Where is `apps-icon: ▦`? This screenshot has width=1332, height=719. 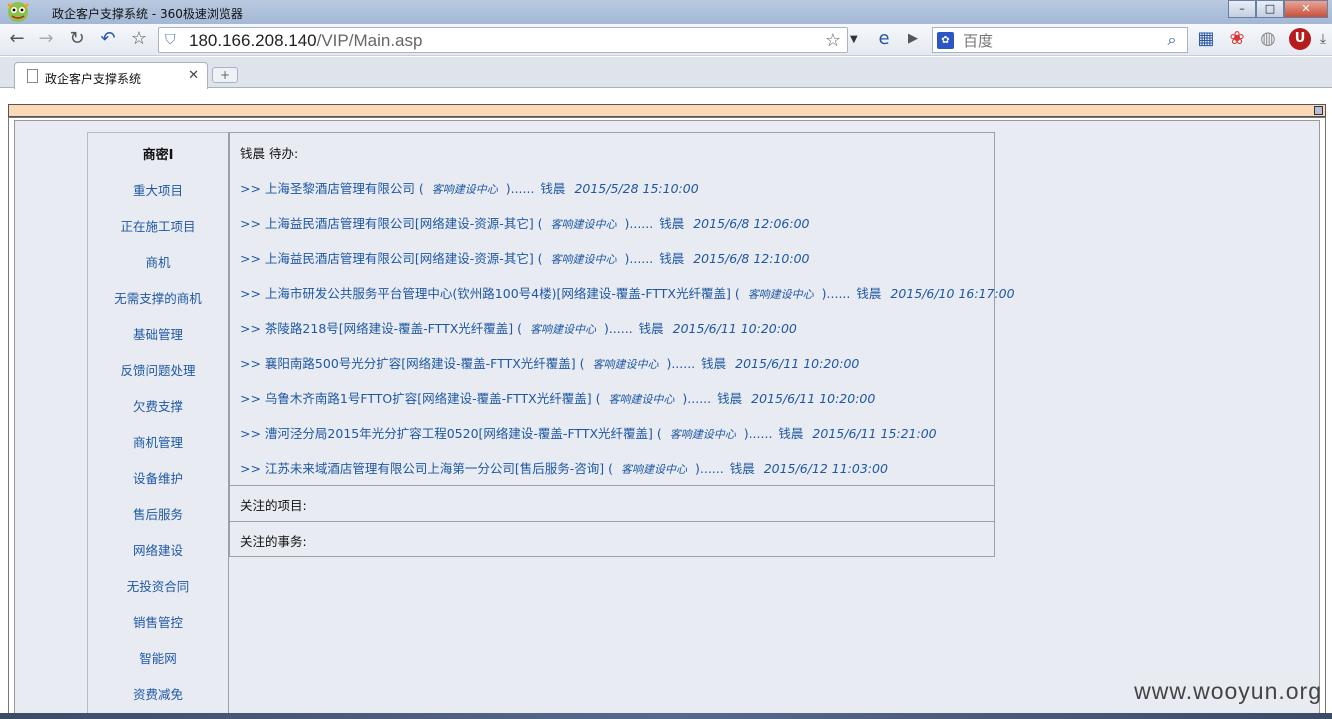 apps-icon: ▦ is located at coordinates (1206, 39).